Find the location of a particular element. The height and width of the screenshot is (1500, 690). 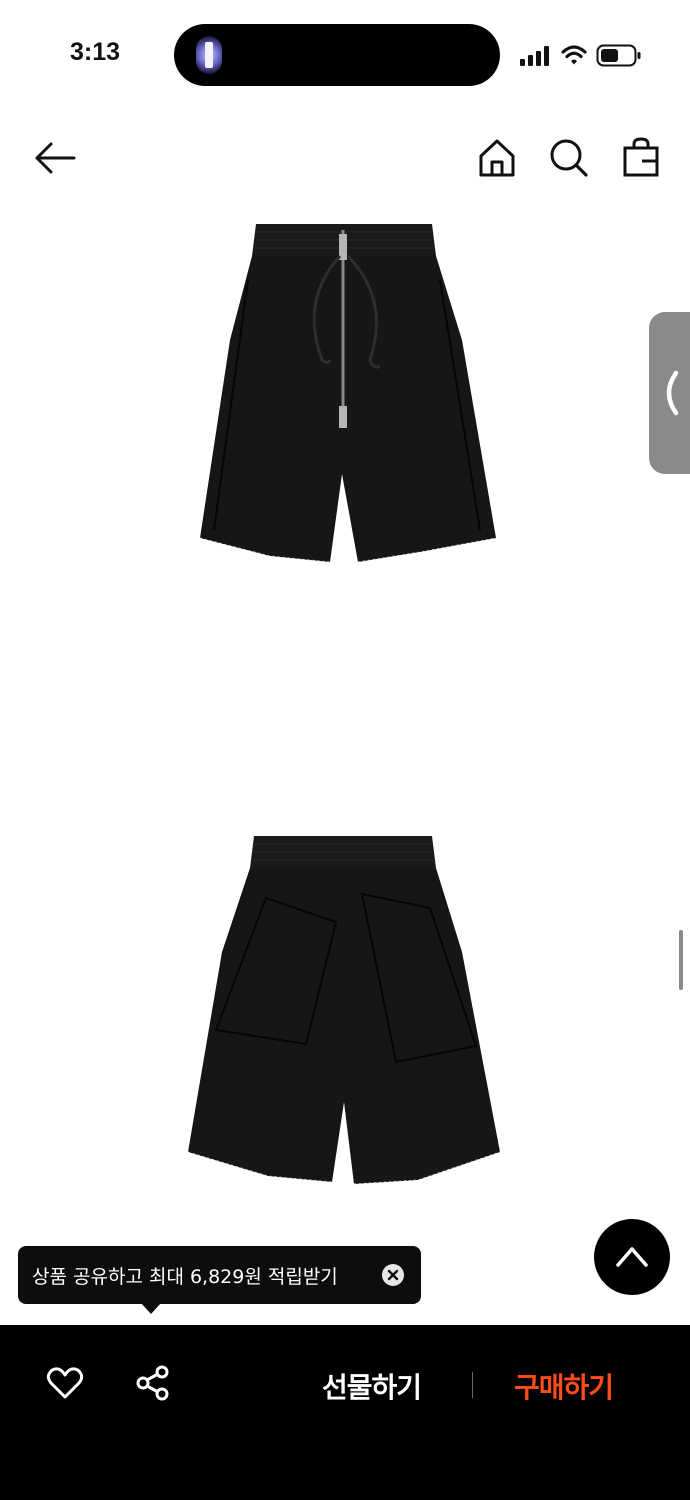

product-image-back is located at coordinates (344, 1010).